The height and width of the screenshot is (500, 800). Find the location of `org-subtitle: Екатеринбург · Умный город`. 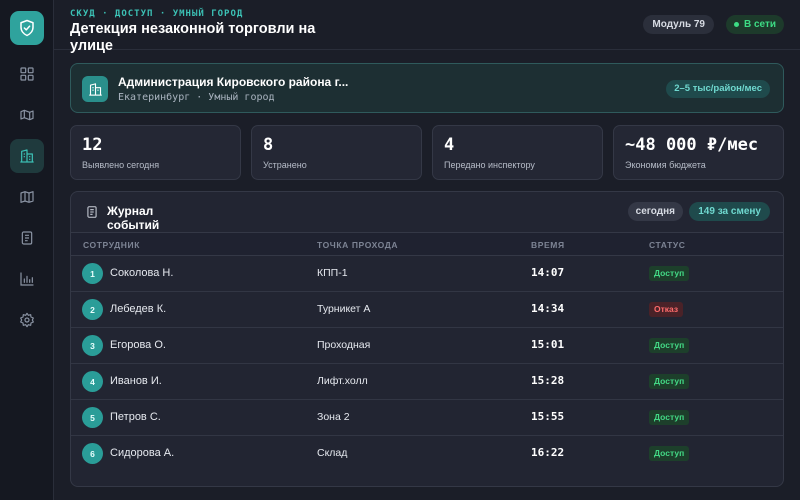

org-subtitle: Екатеринбург · Умный город is located at coordinates (196, 97).